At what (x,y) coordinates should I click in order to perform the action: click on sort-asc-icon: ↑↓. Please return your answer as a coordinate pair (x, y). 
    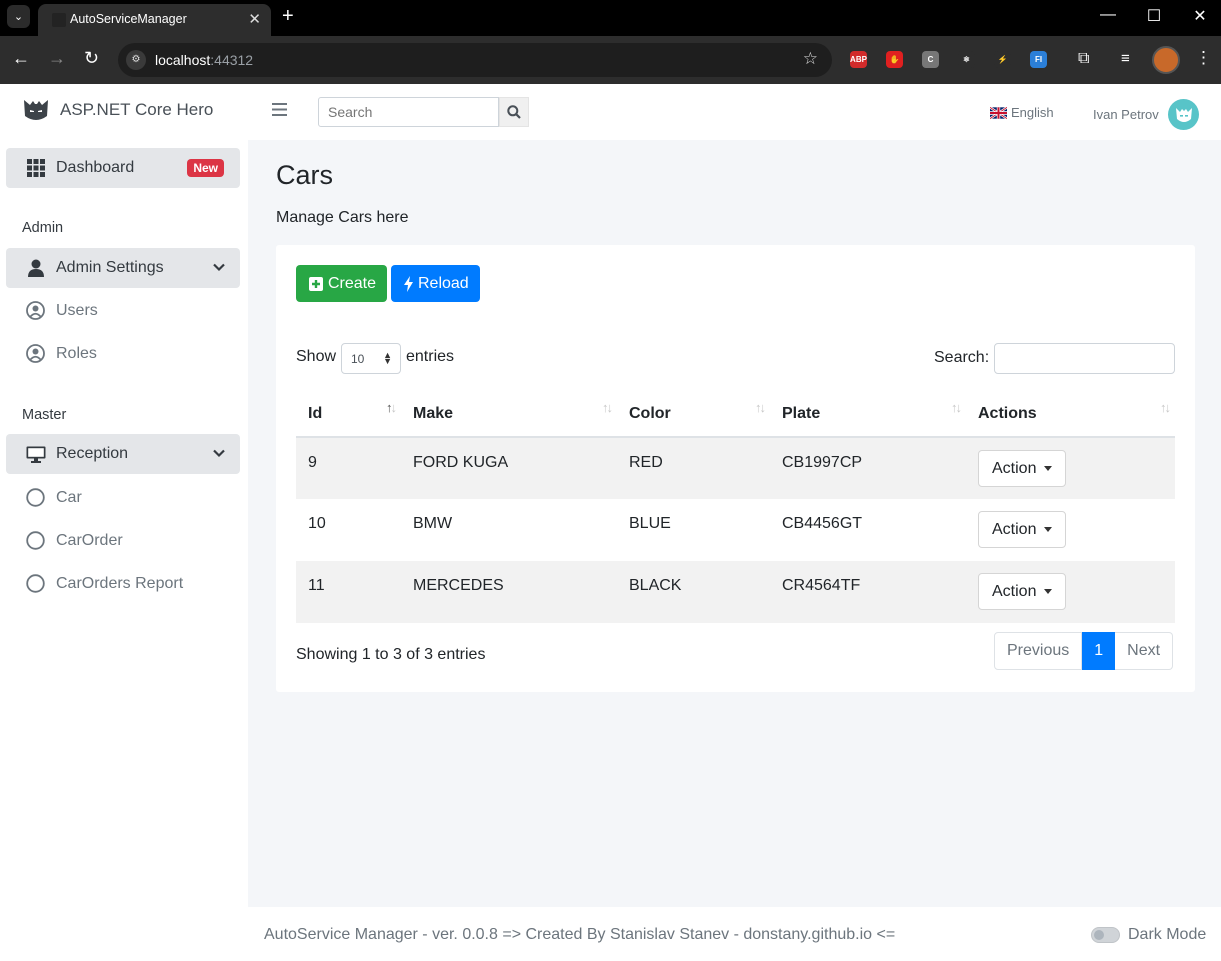
    Looking at the image, I should click on (391, 407).